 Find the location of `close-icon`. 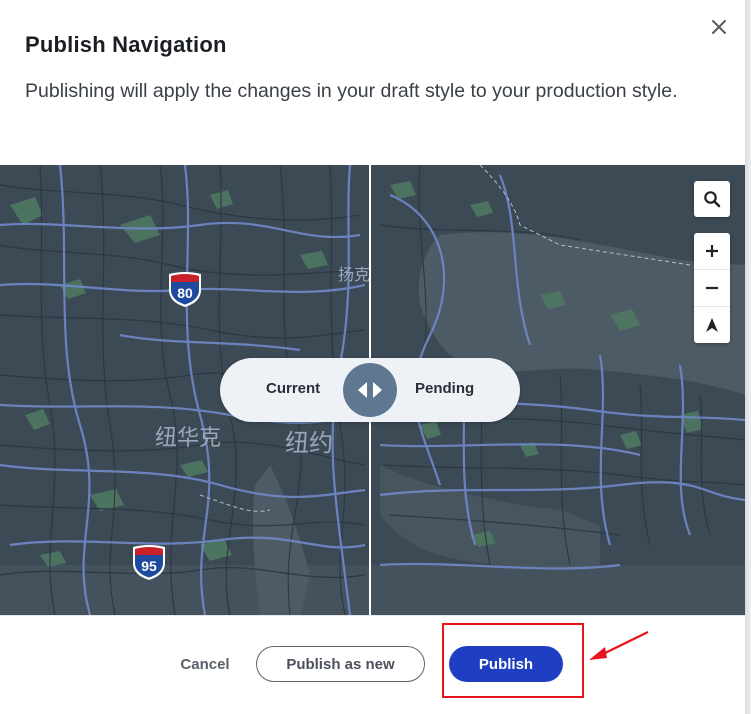

close-icon is located at coordinates (719, 27).